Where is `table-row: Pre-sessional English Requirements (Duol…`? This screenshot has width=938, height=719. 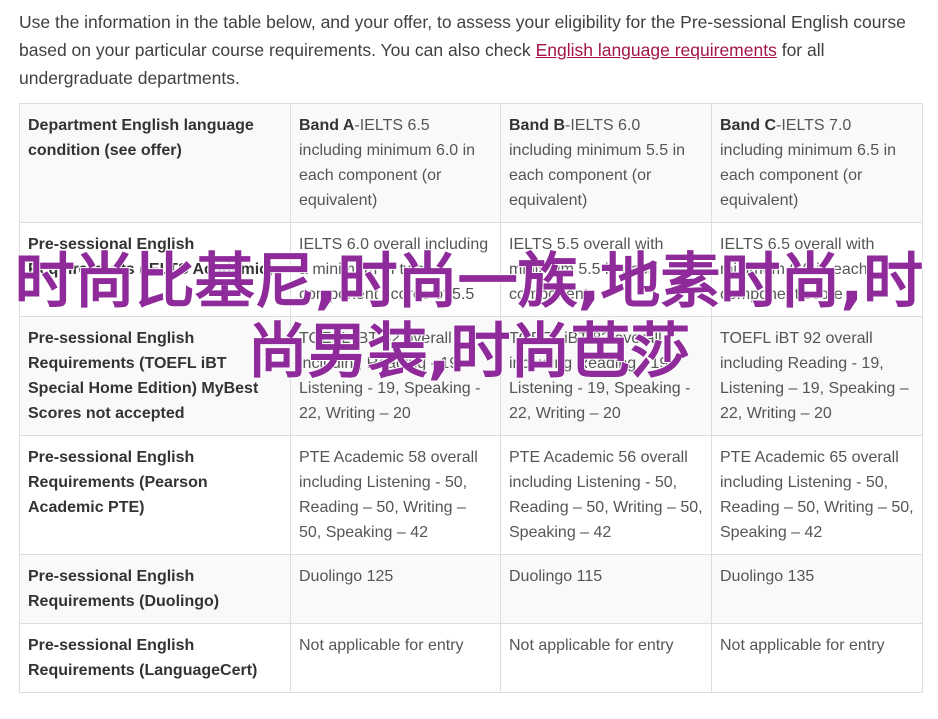 table-row: Pre-sessional English Requirements (Duol… is located at coordinates (471, 589).